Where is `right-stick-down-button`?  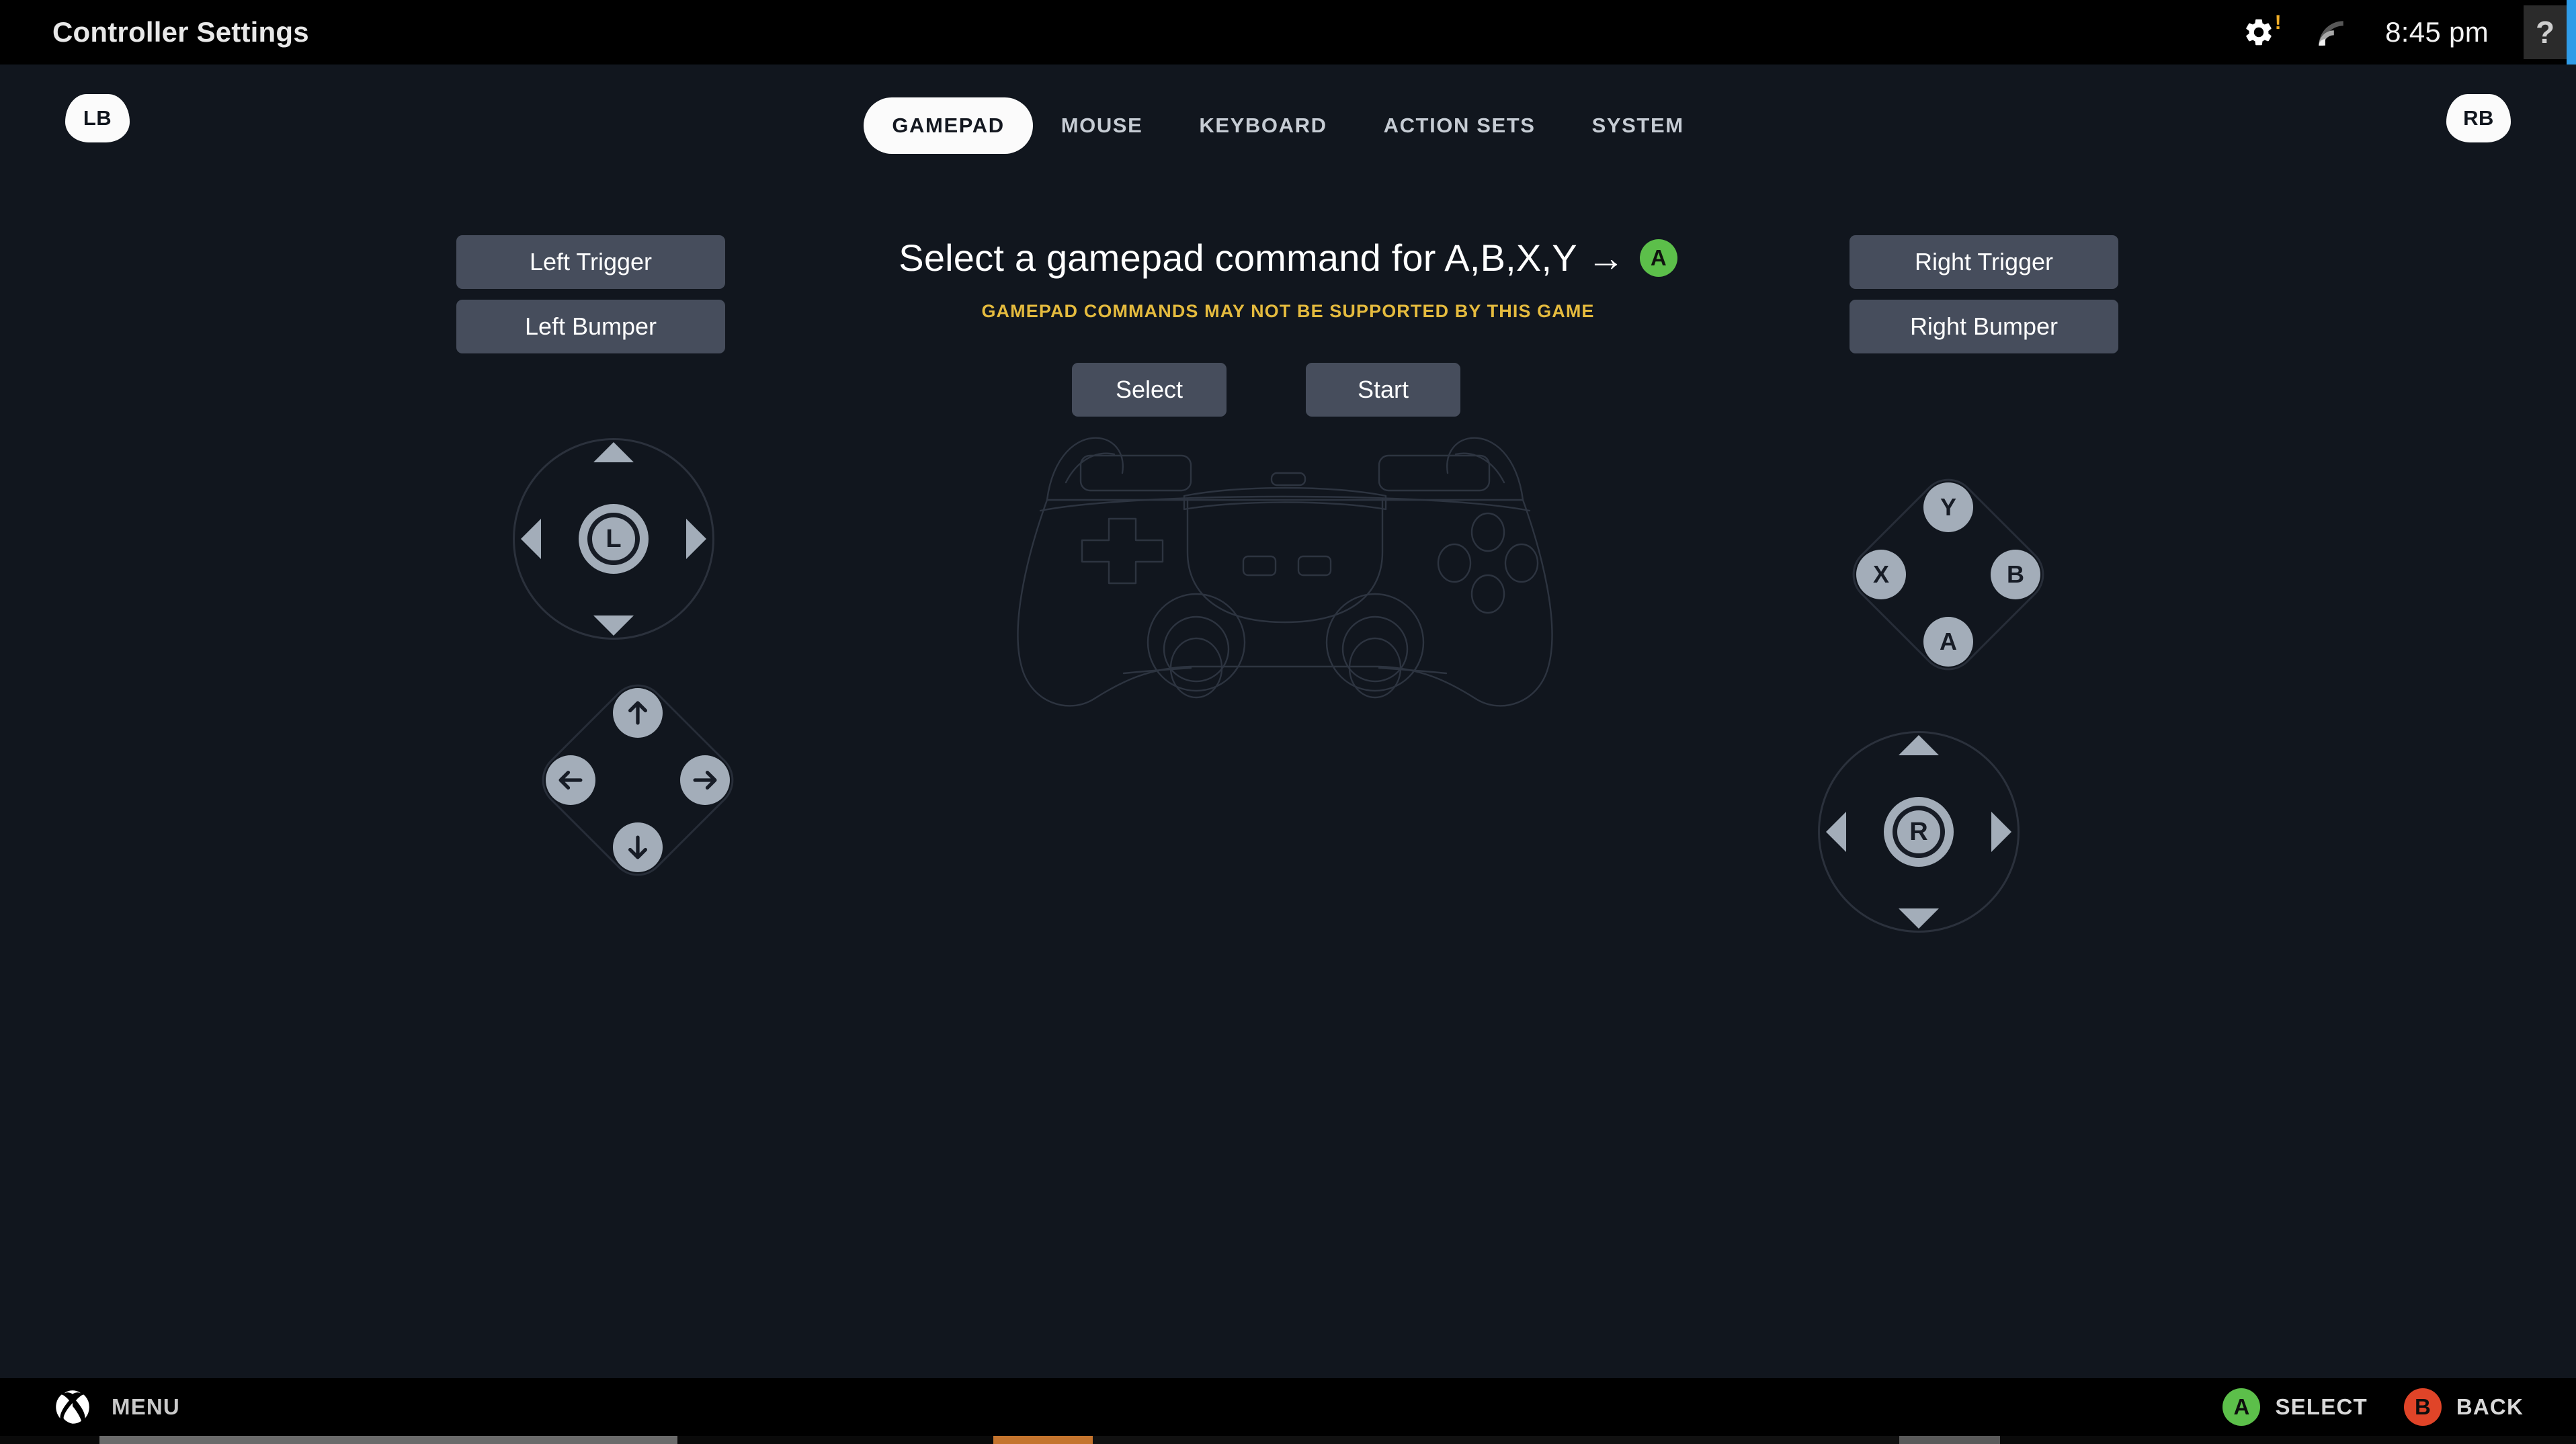
right-stick-down-button is located at coordinates (1919, 918).